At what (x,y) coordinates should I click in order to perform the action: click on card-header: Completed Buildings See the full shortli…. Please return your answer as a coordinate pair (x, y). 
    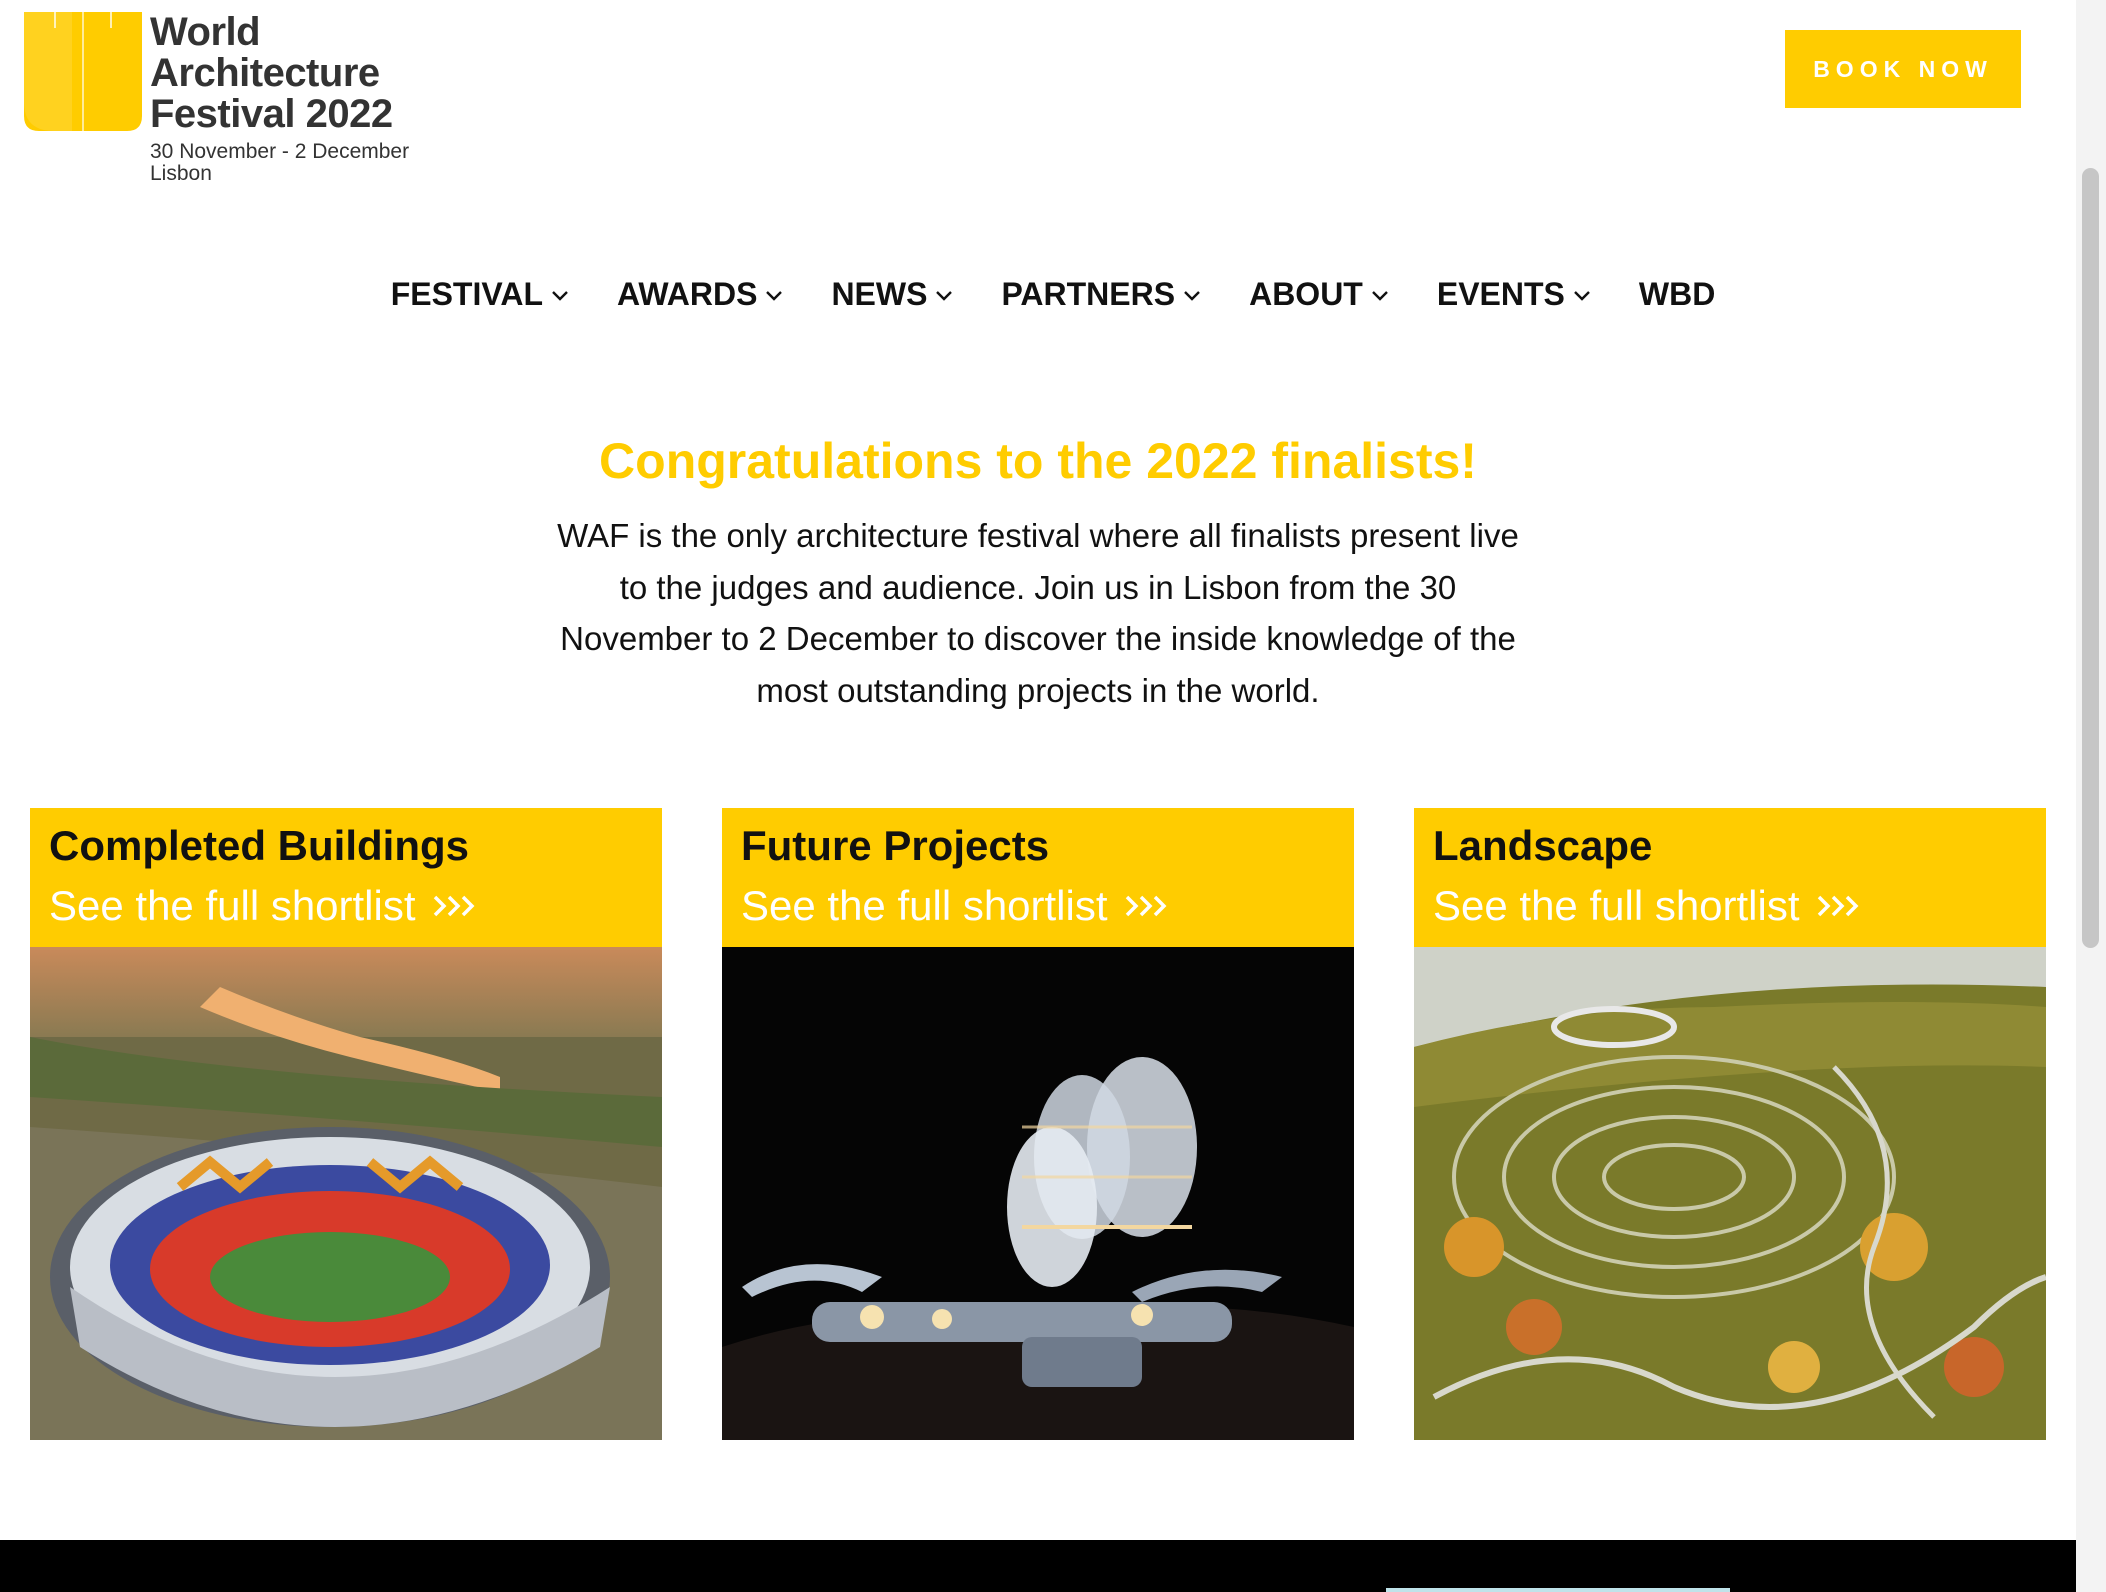
    Looking at the image, I should click on (346, 877).